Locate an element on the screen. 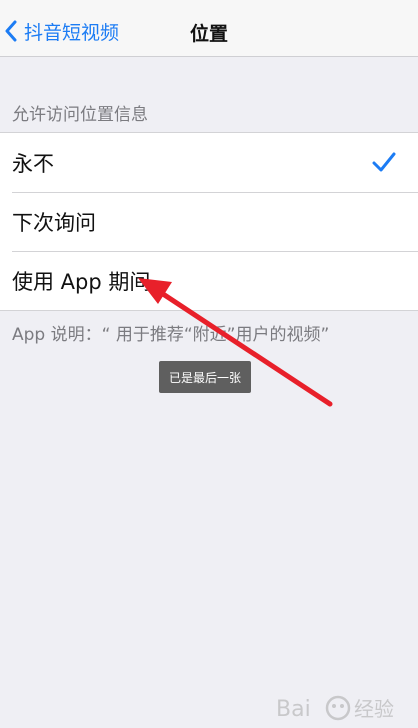  option-never: 永不 is located at coordinates (209, 162).